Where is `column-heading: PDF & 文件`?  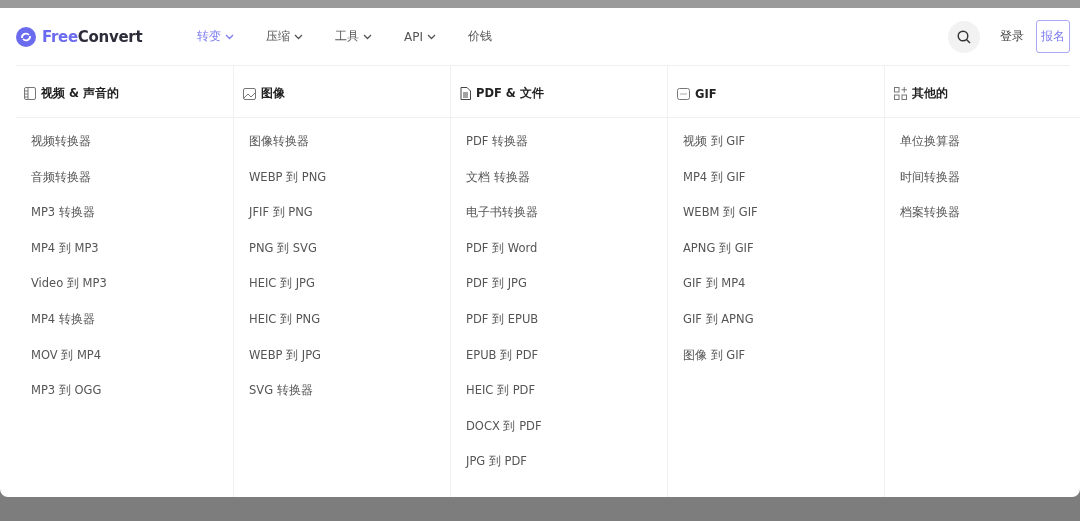 column-heading: PDF & 文件 is located at coordinates (510, 93).